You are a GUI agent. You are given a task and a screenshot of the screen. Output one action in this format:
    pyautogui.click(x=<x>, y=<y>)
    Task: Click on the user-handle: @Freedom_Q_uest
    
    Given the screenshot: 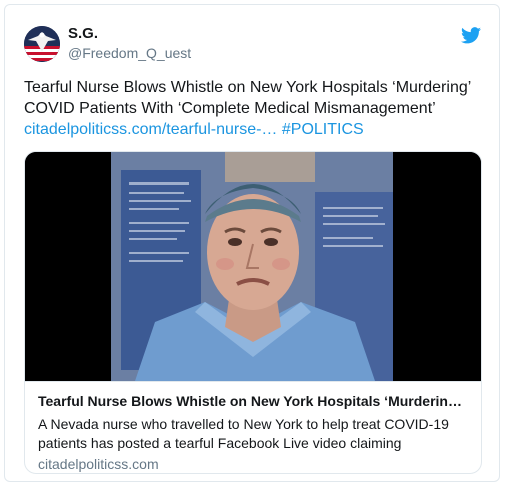 What is the action you would take?
    pyautogui.click(x=129, y=53)
    